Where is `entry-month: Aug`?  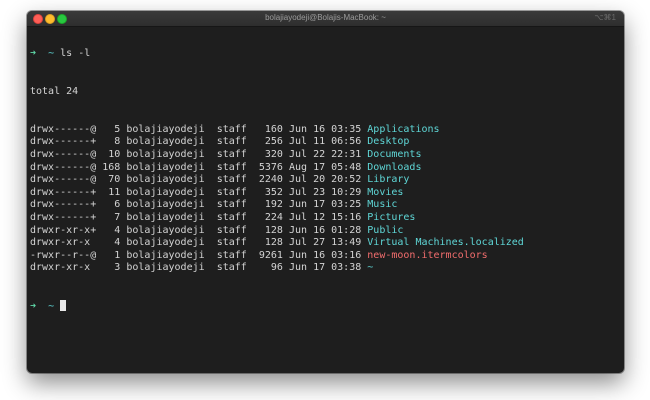 entry-month: Aug is located at coordinates (298, 167).